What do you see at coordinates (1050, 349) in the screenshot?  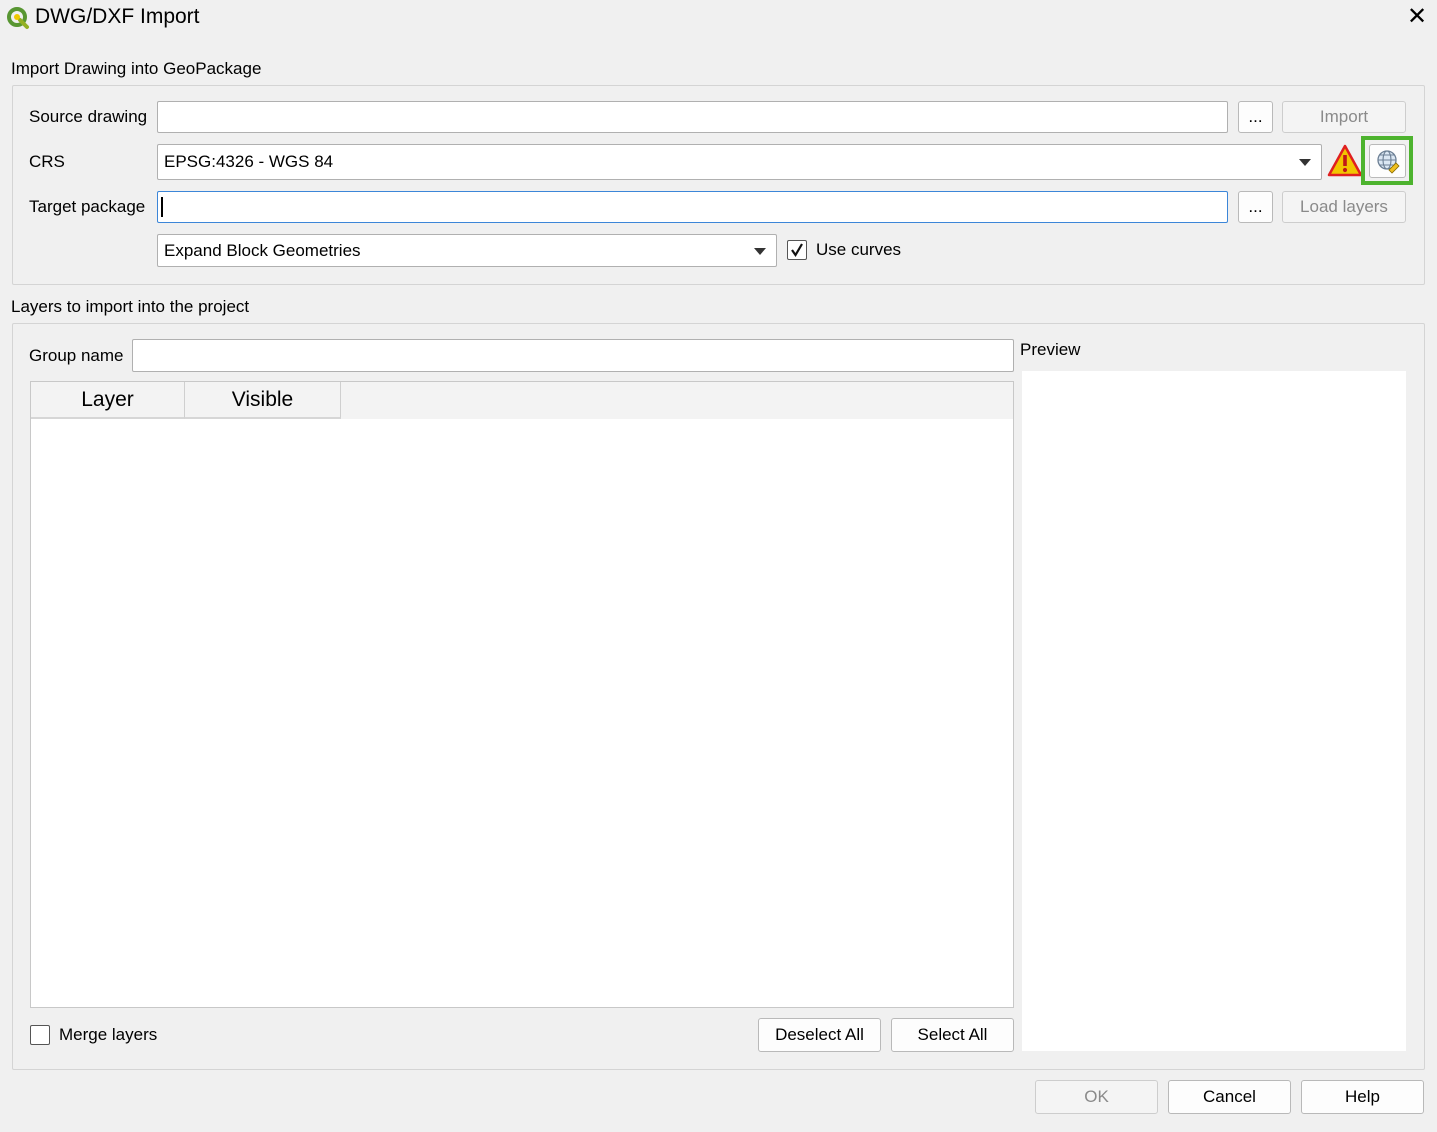 I see `preview-label: Preview` at bounding box center [1050, 349].